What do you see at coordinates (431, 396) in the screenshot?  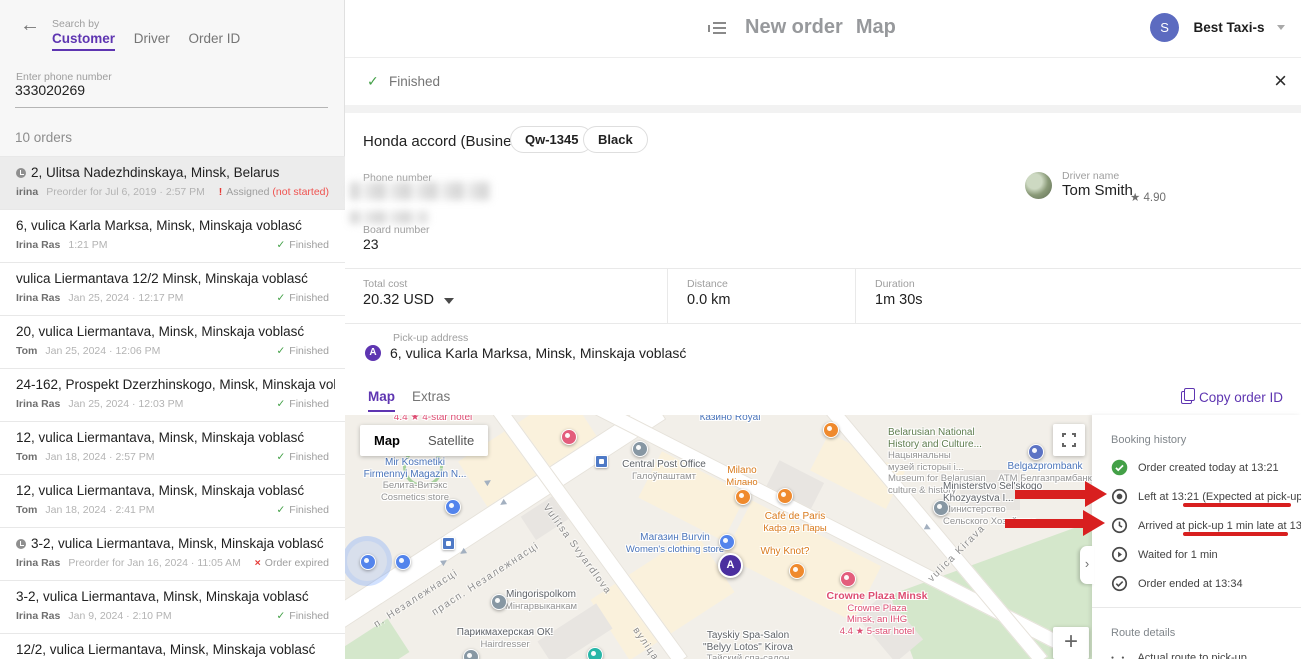 I see `tab-extras: Extras` at bounding box center [431, 396].